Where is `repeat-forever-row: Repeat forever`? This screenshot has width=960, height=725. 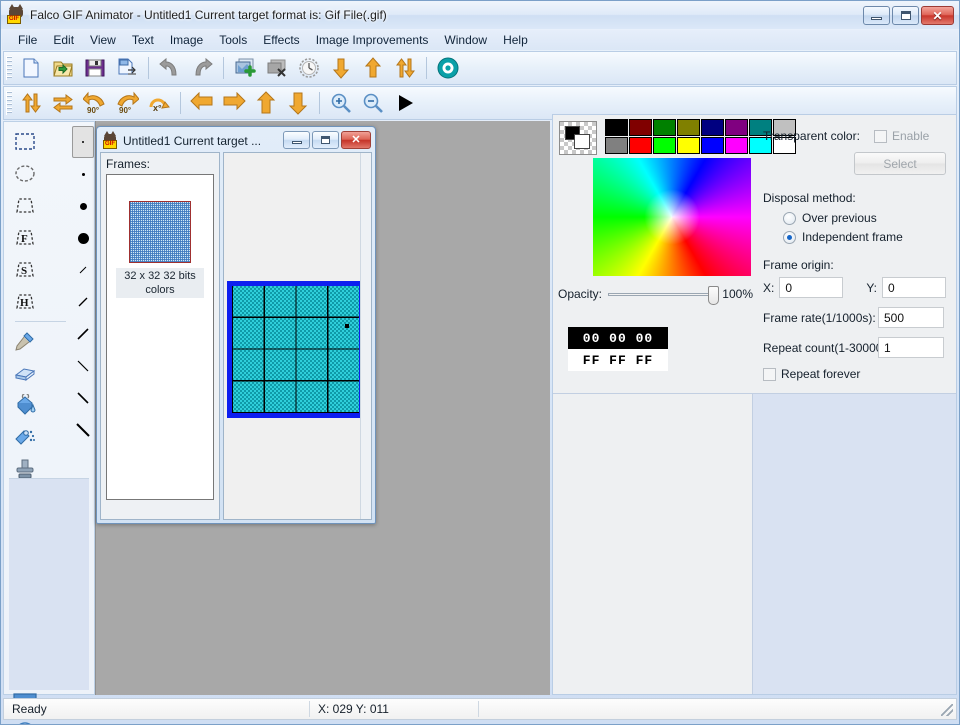
repeat-forever-row: Repeat forever is located at coordinates (854, 374).